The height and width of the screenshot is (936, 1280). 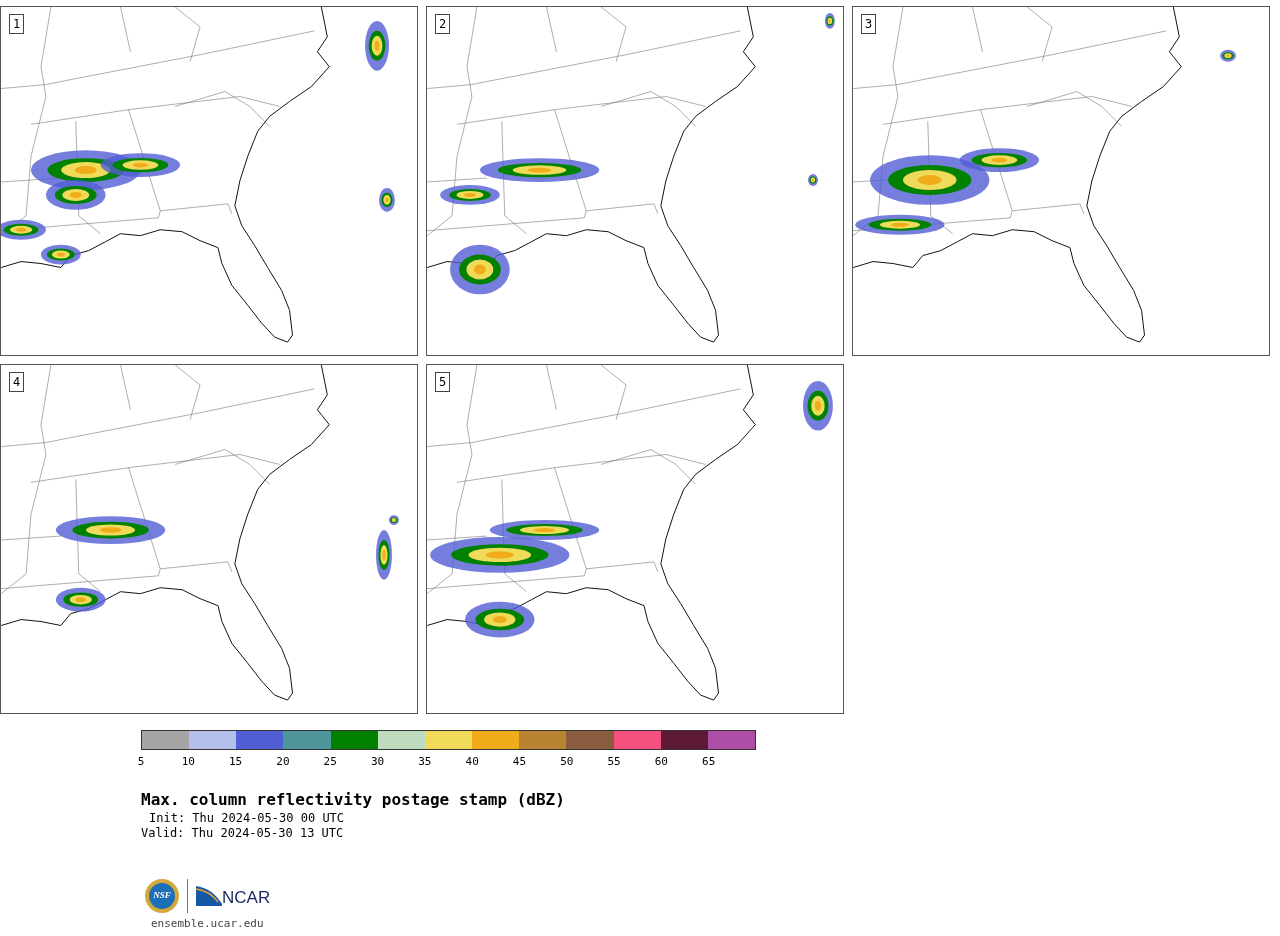 I want to click on site-url: ensemble.ucar.edu, so click(x=208, y=923).